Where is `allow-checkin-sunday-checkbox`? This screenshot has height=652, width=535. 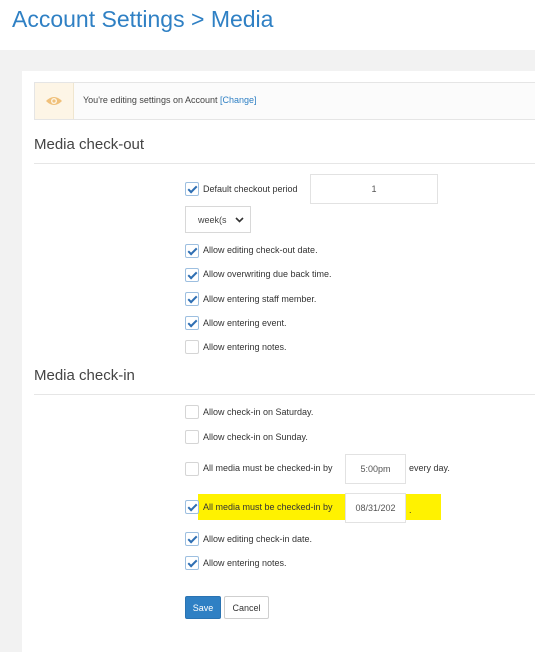
allow-checkin-sunday-checkbox is located at coordinates (192, 437).